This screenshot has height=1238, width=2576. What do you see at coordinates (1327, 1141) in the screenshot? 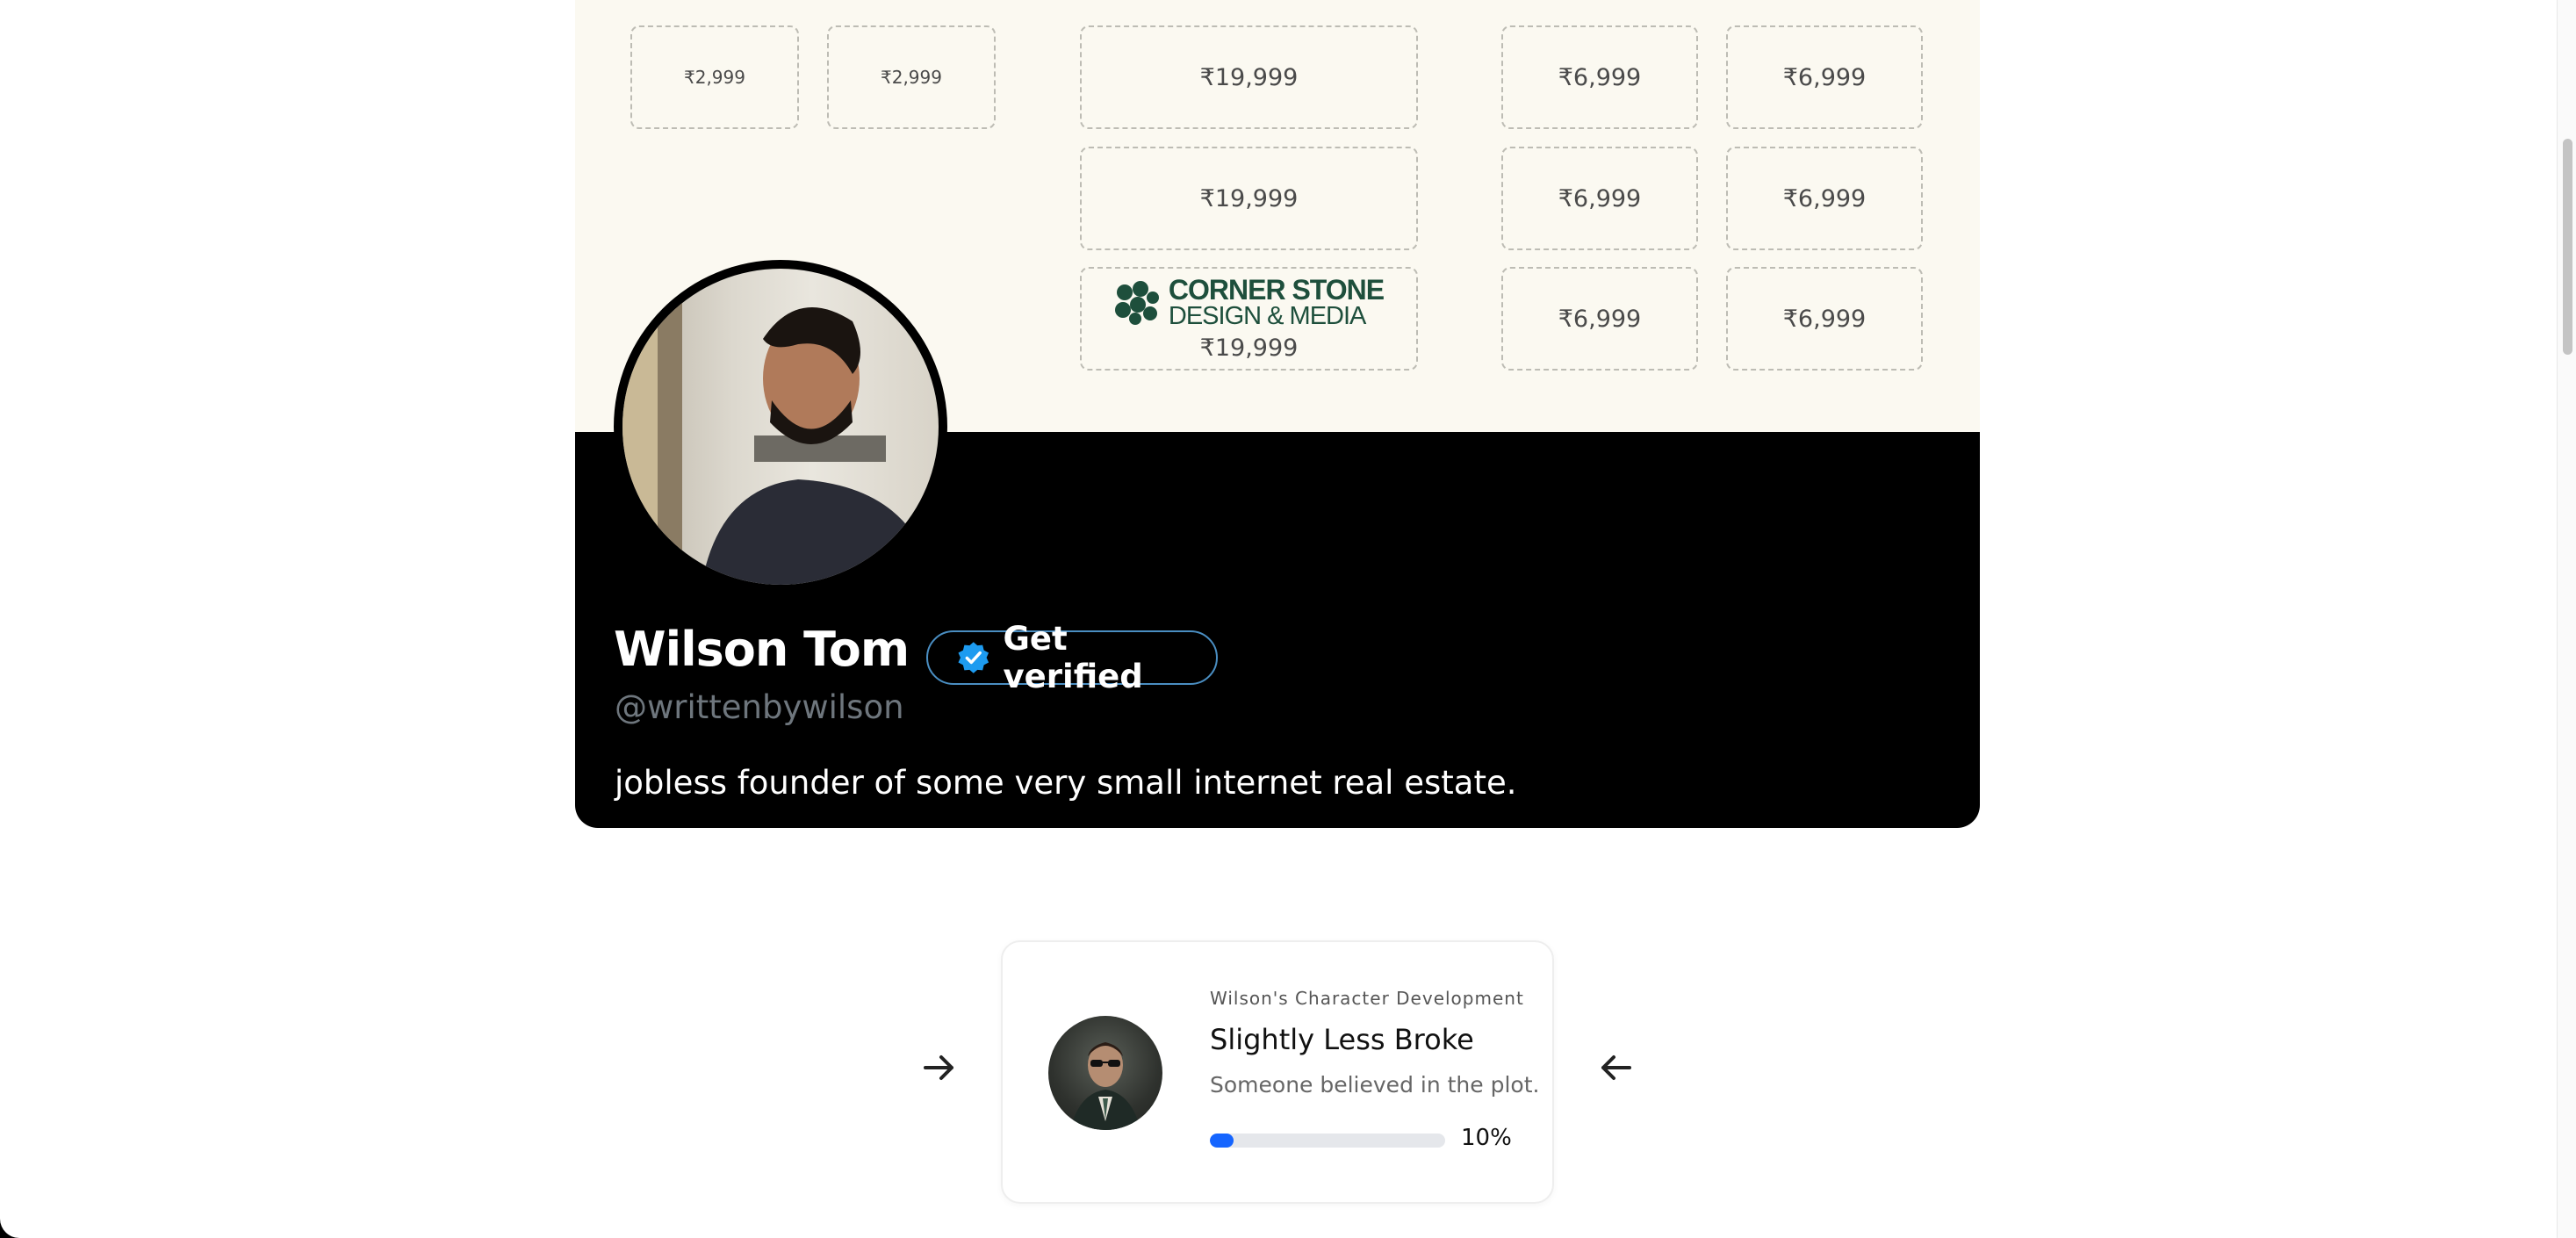
I see `progress-bar` at bounding box center [1327, 1141].